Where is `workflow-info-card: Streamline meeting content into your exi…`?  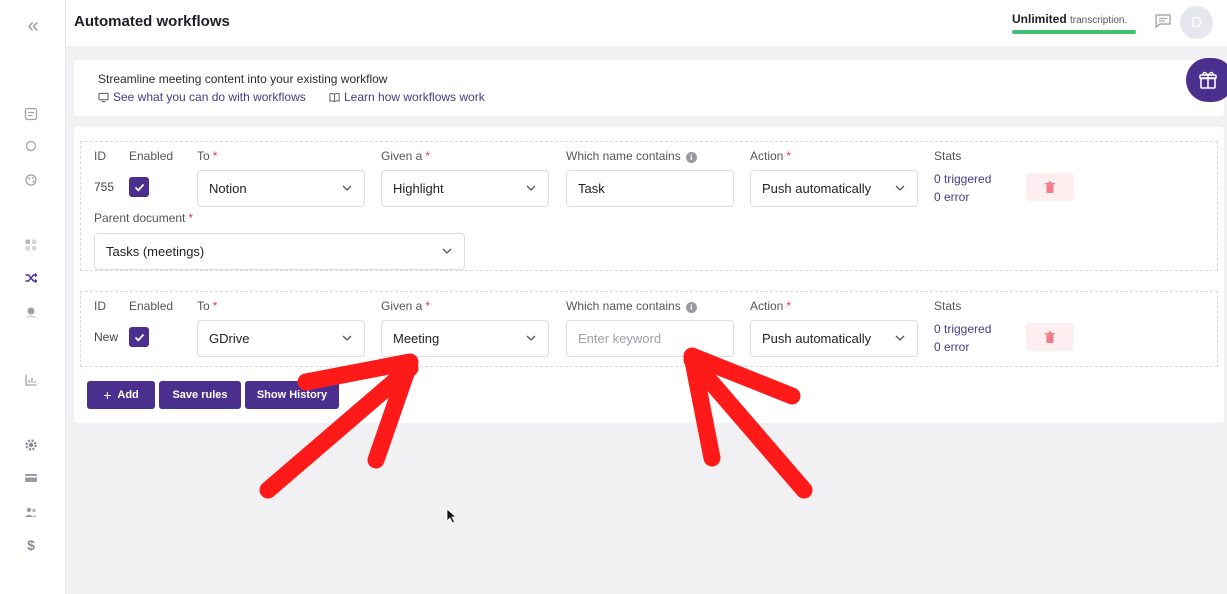
workflow-info-card: Streamline meeting content into your exi… is located at coordinates (649, 88).